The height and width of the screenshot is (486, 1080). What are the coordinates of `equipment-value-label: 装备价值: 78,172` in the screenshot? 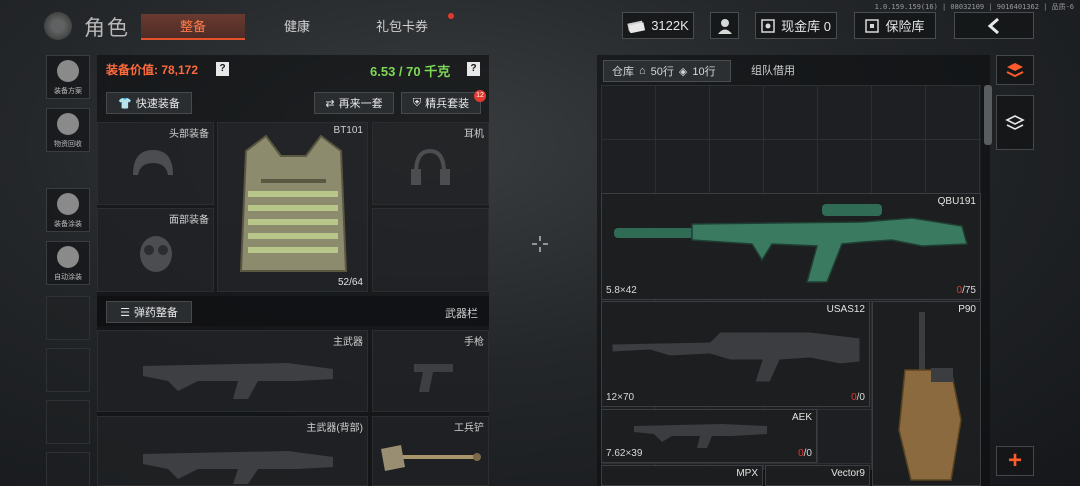 It's located at (152, 70).